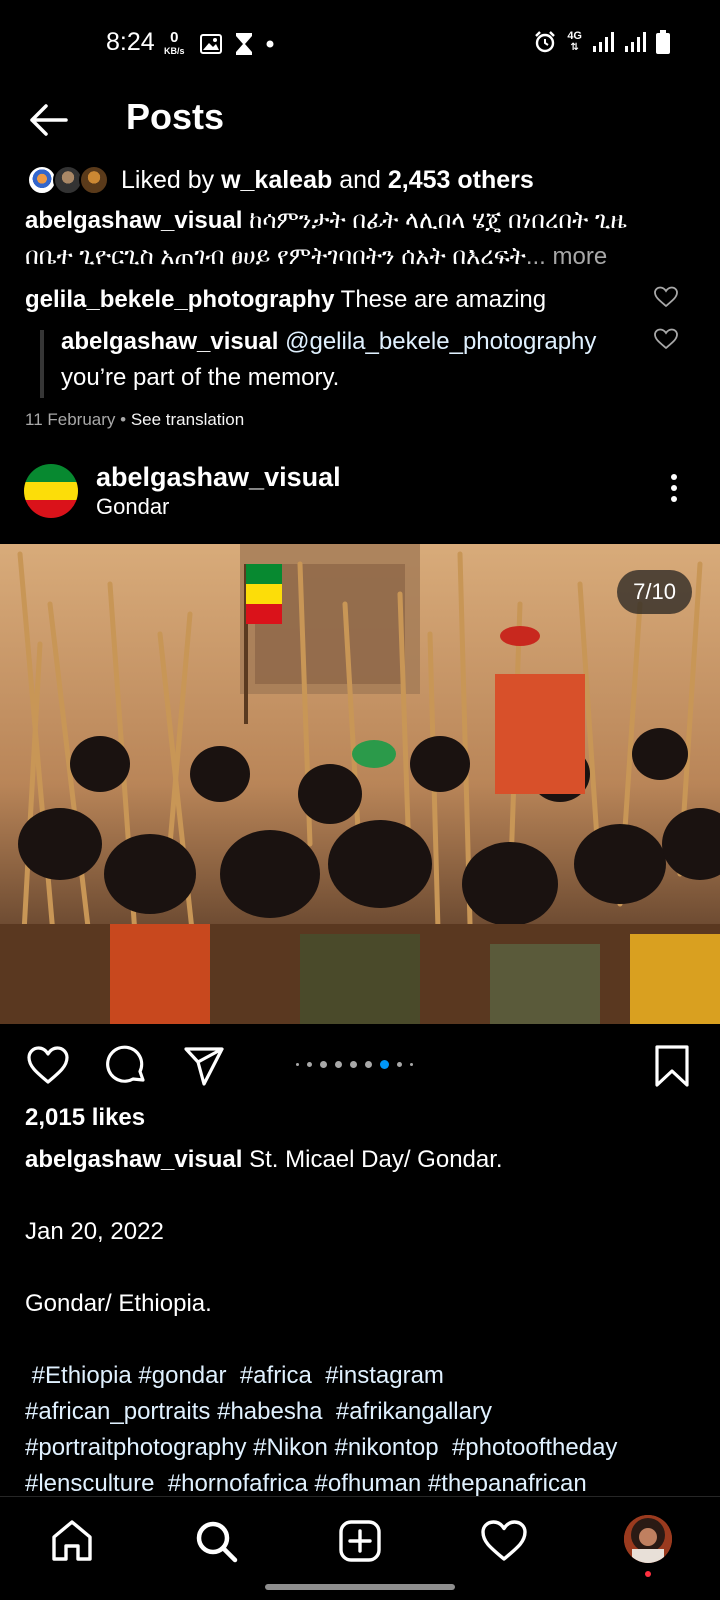 This screenshot has width=720, height=1600. What do you see at coordinates (126, 1066) in the screenshot?
I see `comment-icon` at bounding box center [126, 1066].